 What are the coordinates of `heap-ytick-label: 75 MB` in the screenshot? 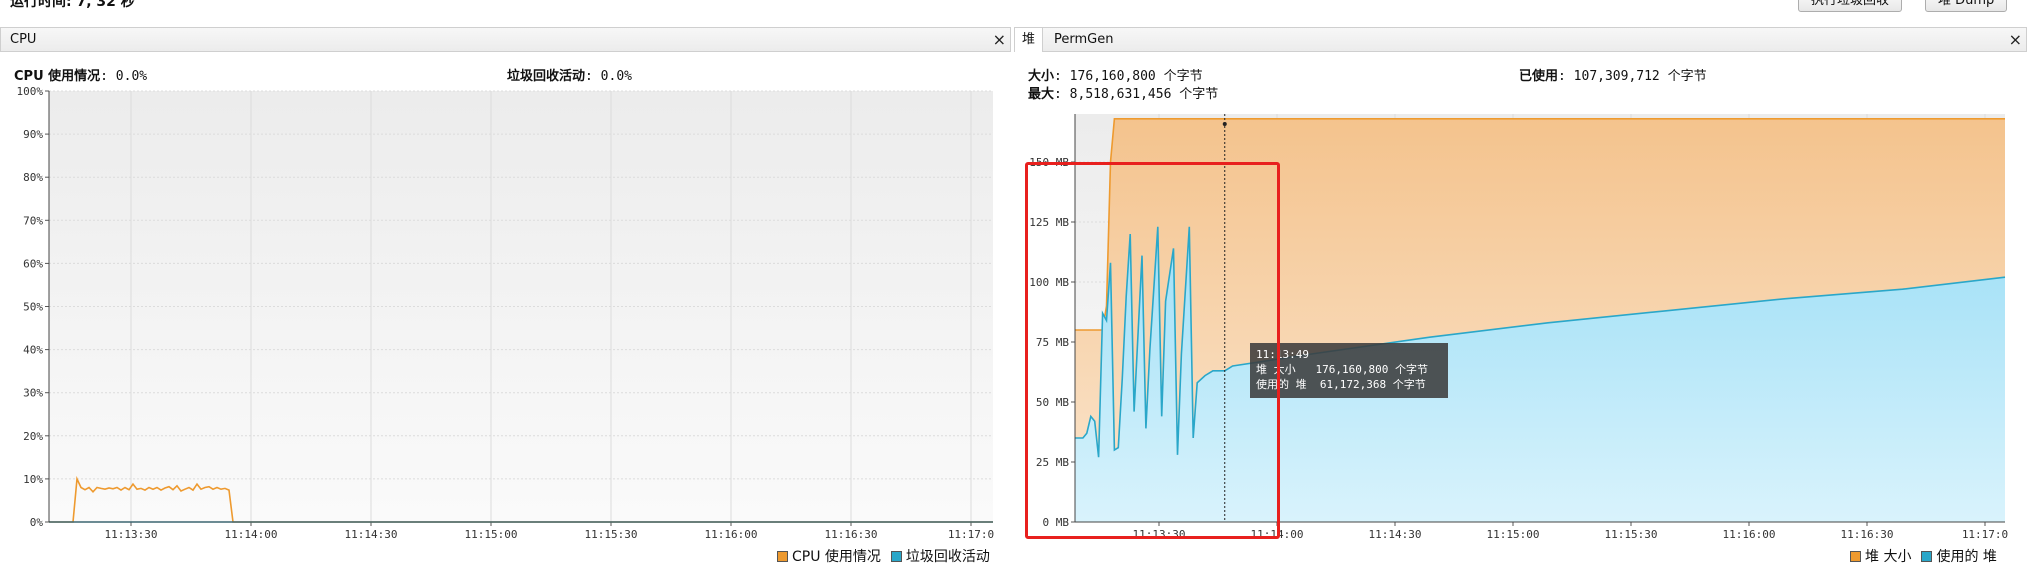 It's located at (1052, 342).